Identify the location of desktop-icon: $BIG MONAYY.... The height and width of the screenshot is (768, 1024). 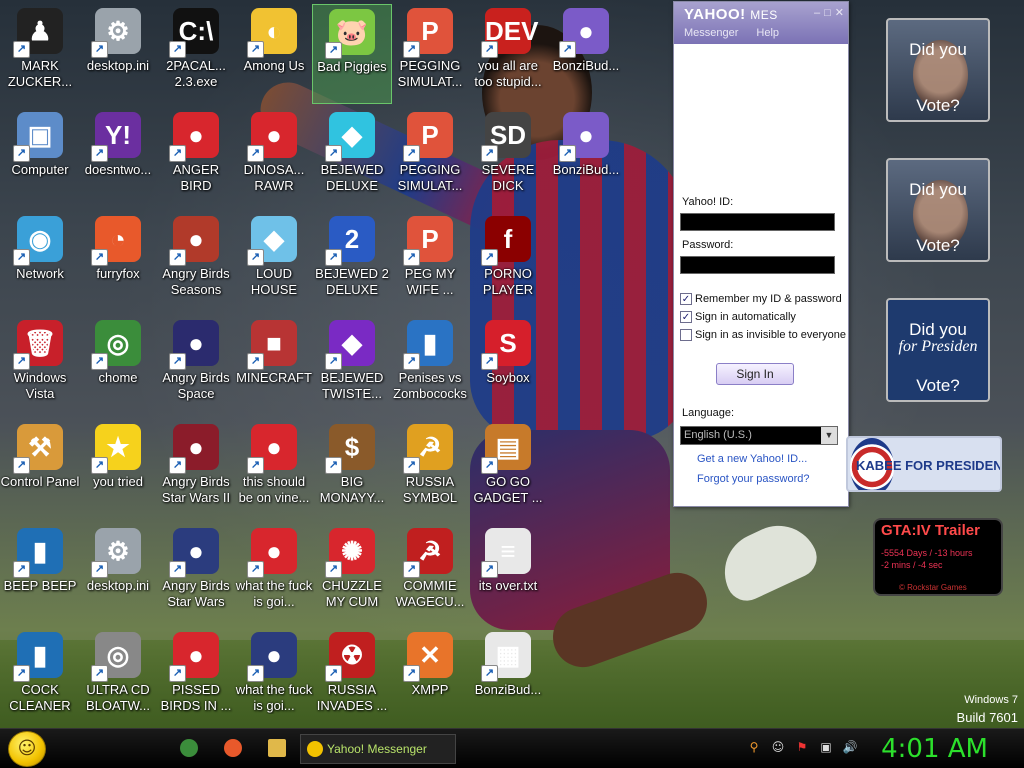
(352, 470).